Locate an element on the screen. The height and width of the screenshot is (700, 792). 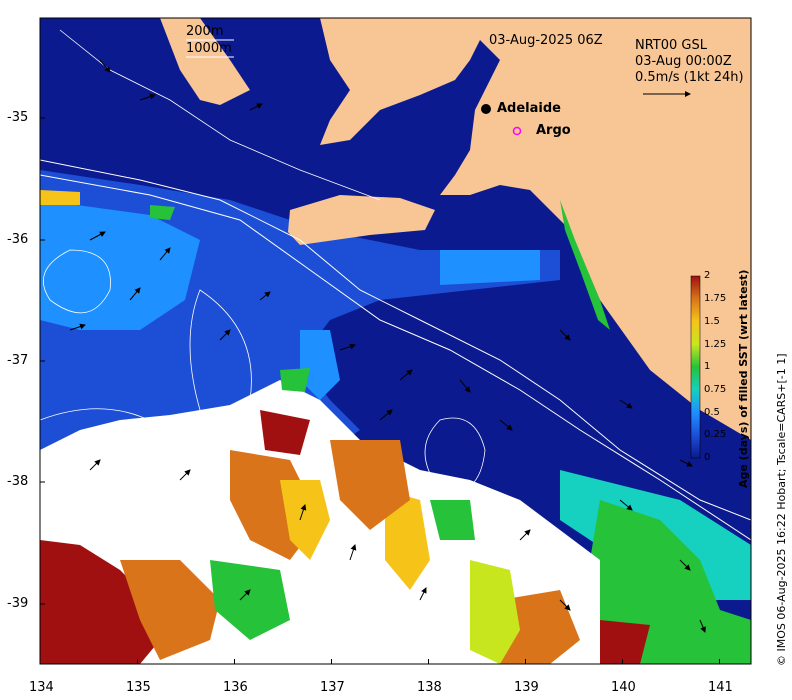
y-tick-label: -36 is located at coordinates (18, 239).